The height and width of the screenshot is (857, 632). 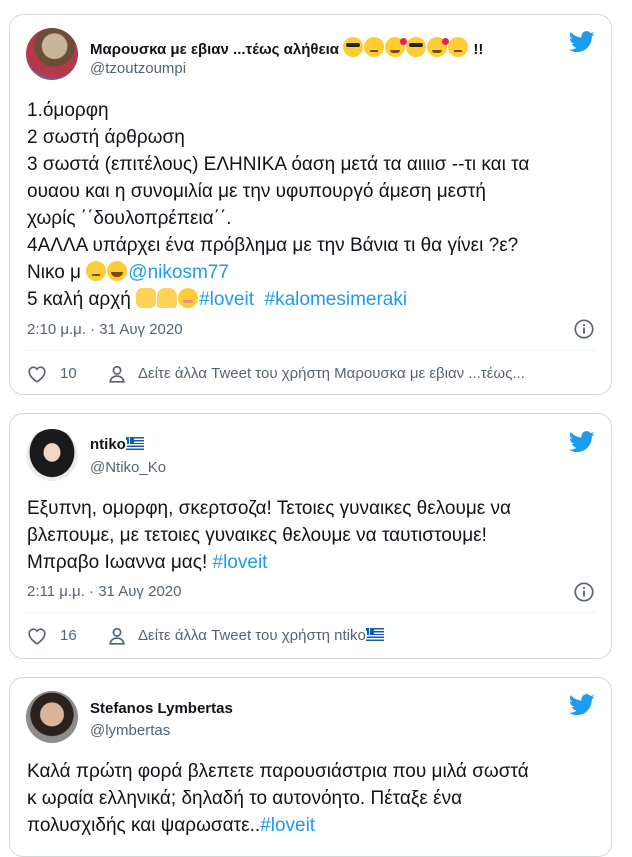 I want to click on display-name: ntiko, so click(x=117, y=444).